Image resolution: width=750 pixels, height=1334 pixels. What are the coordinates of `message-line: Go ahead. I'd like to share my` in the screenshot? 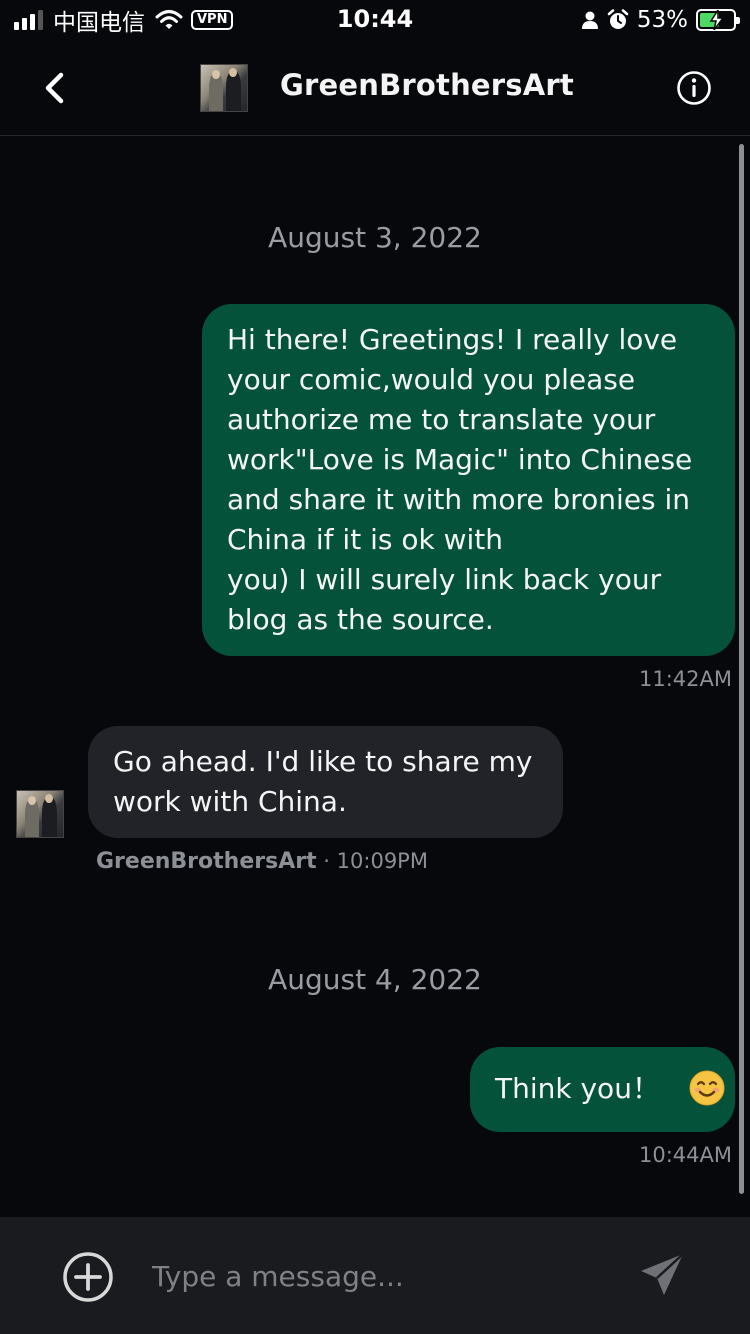 It's located at (323, 761).